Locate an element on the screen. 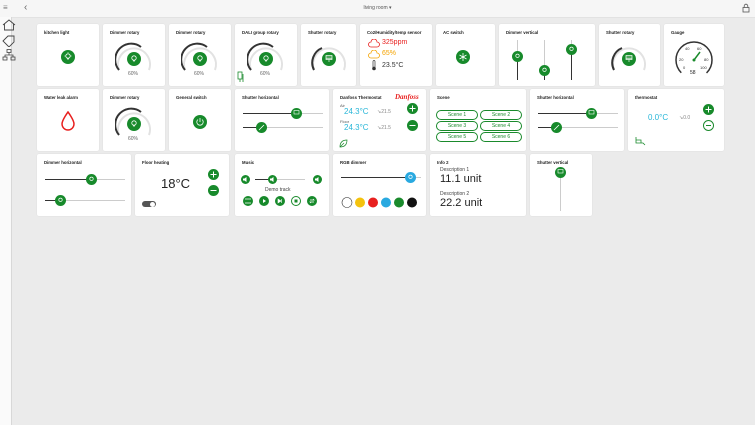  volume-up-button is located at coordinates (317, 179).